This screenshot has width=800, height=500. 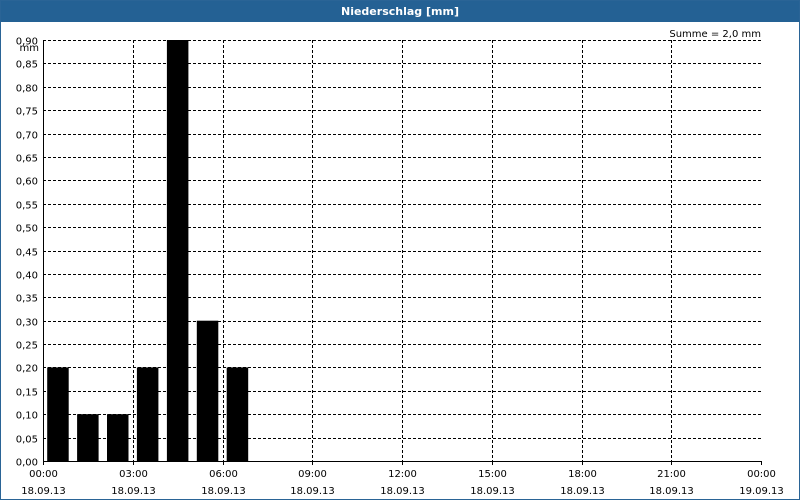 I want to click on y-tick-label: 0,80, so click(x=27, y=89).